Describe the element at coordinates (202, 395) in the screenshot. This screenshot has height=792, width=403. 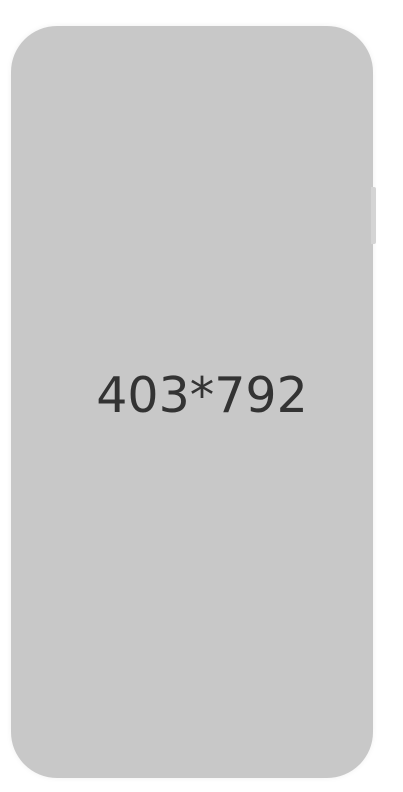
I see `placeholder-dimensions-label: 403*792` at that location.